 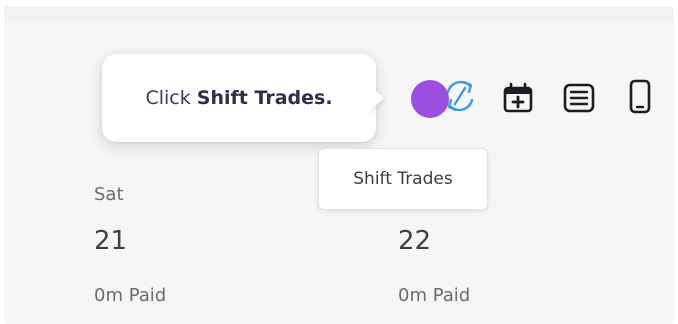 I want to click on panel-header-strip, so click(x=339, y=13).